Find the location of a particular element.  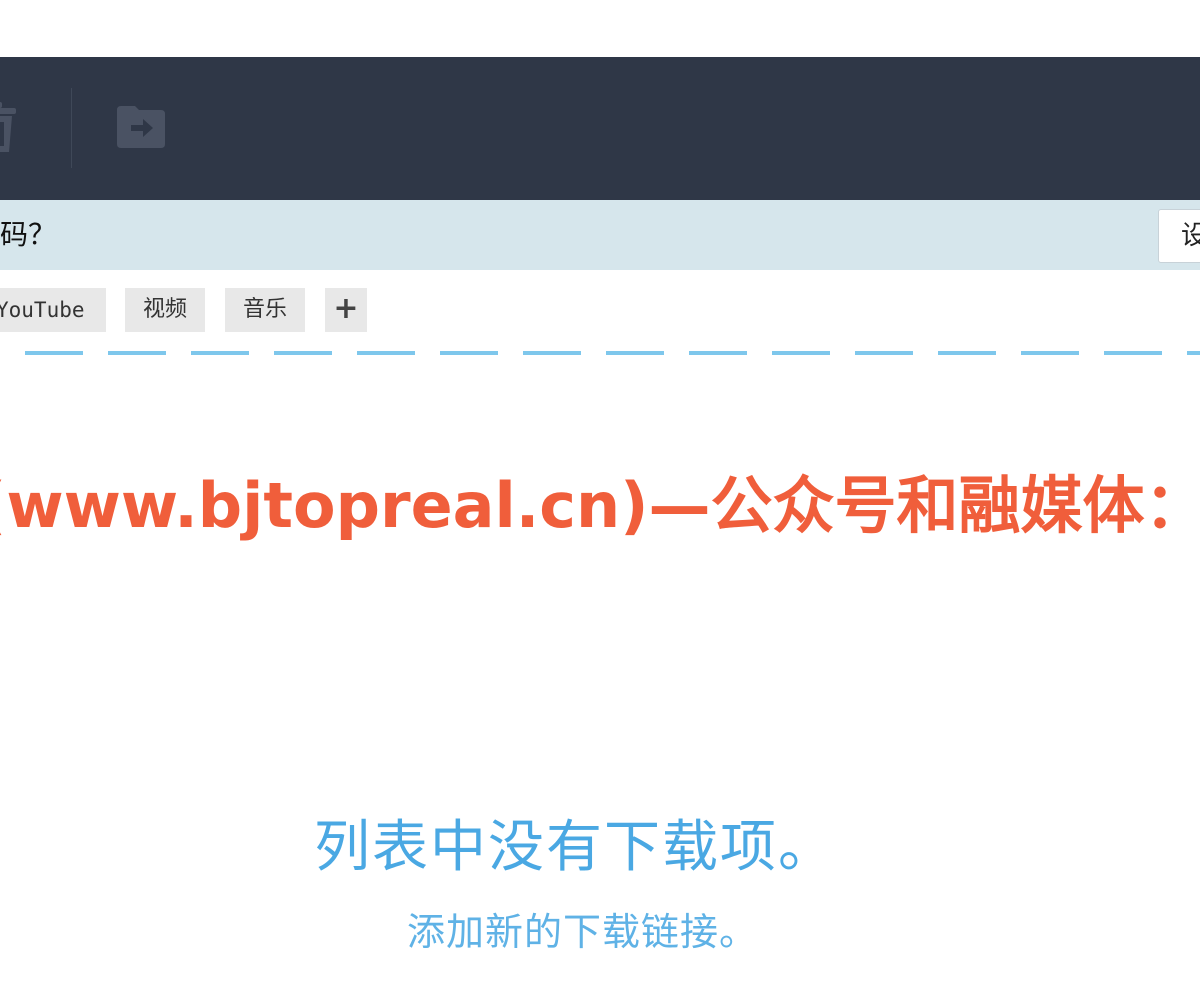

drop-zone-border is located at coordinates (600, 353).